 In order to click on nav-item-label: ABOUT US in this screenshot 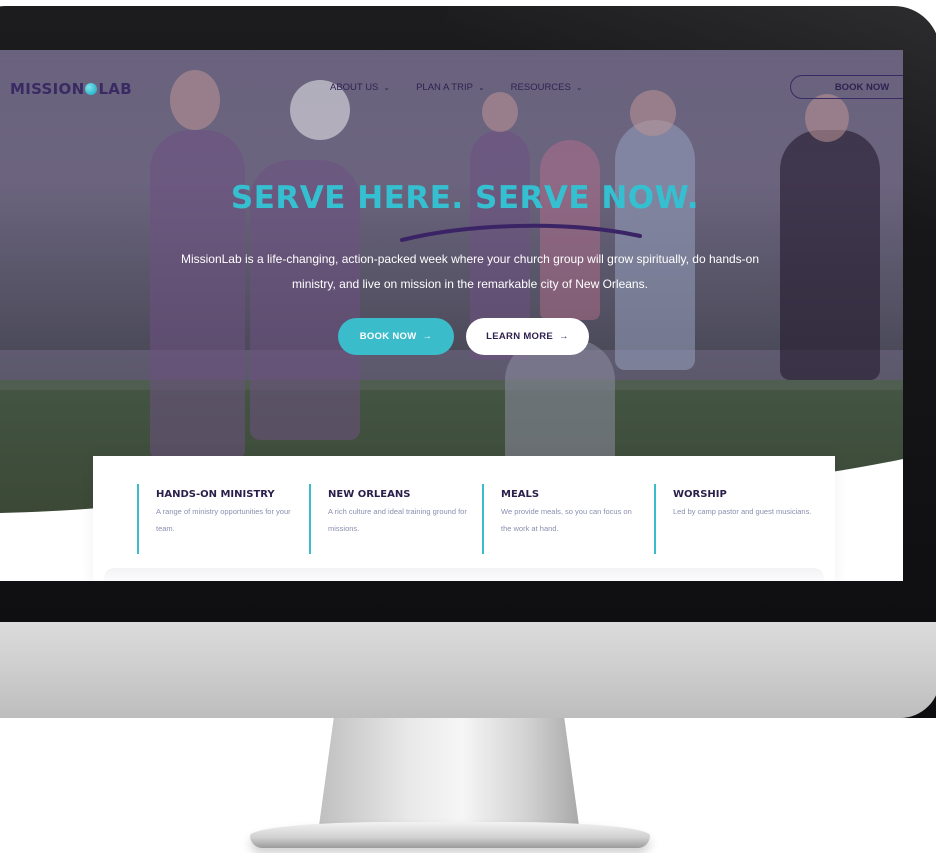, I will do `click(354, 87)`.